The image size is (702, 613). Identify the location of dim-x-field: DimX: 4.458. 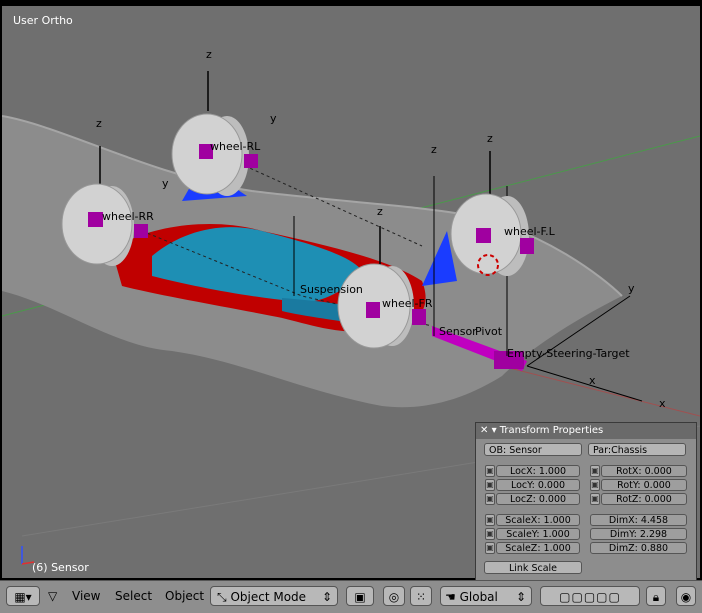
(638, 520).